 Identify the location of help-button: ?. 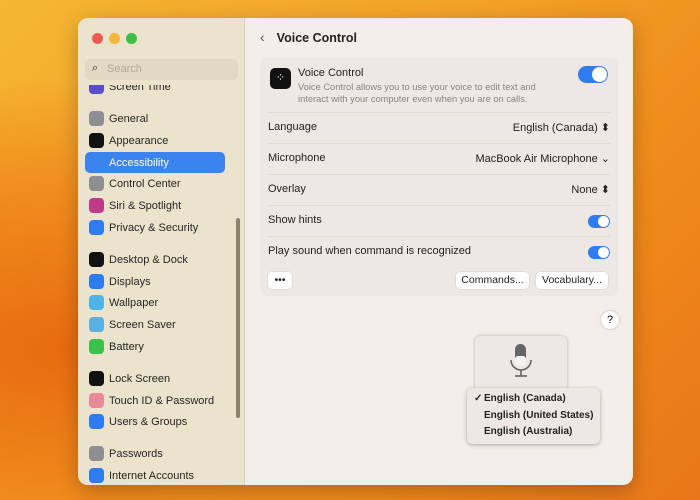
(610, 320).